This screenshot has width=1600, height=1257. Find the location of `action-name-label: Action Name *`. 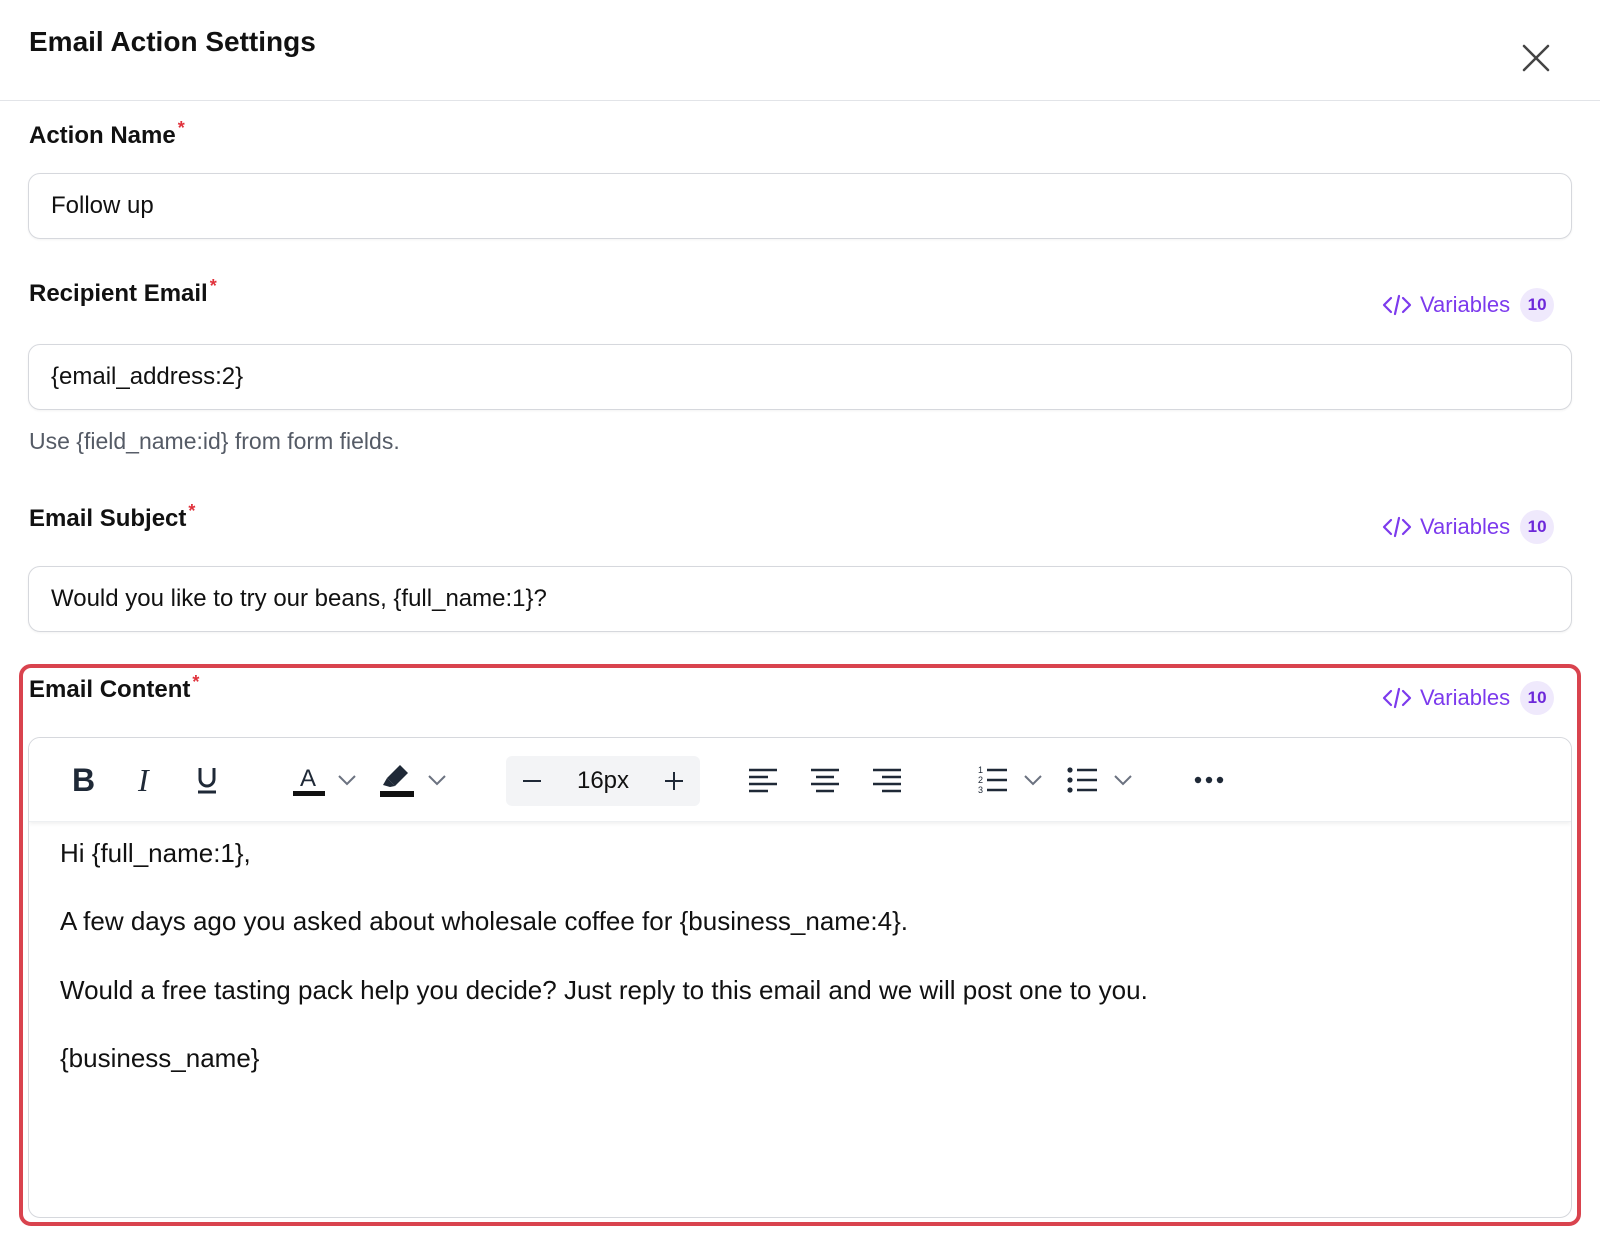

action-name-label: Action Name * is located at coordinates (107, 133).